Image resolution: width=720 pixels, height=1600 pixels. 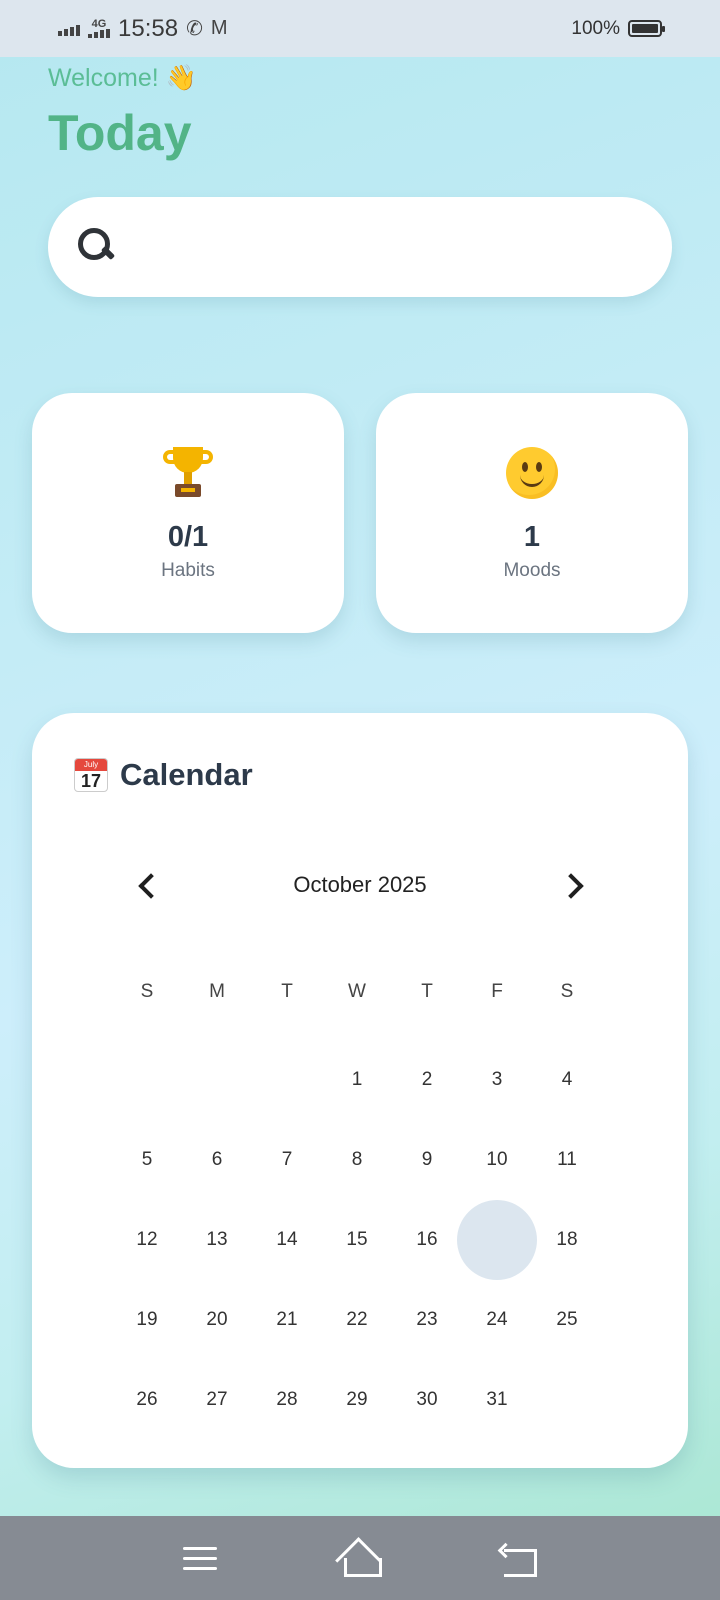 I want to click on calendar-icon-day: 17, so click(x=91, y=781).